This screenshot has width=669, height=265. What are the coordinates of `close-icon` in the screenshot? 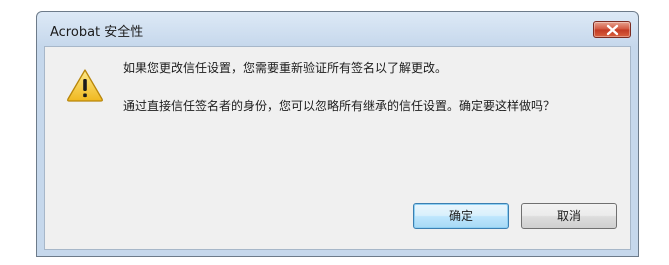 It's located at (612, 30).